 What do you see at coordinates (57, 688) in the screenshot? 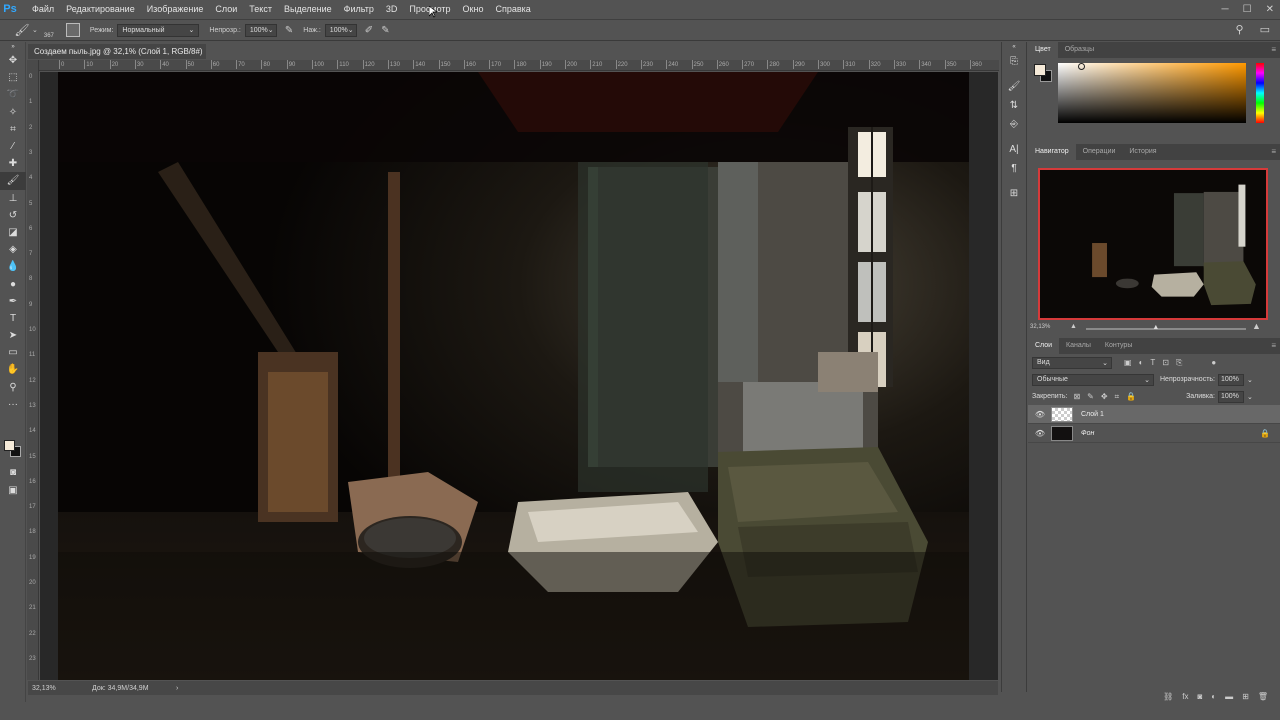
I see `zoom-level: 32,13%` at bounding box center [57, 688].